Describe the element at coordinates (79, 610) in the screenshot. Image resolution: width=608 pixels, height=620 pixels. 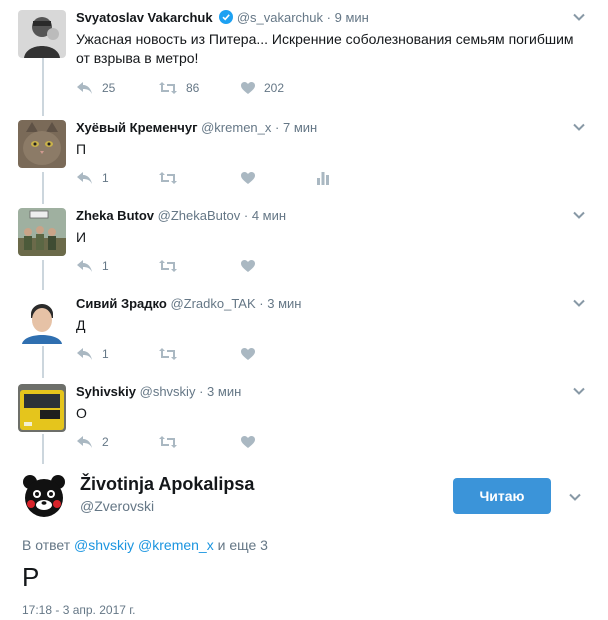
I see `main-tweet-timestamp: 17:18 - 3 апр. 2017 г.` at that location.